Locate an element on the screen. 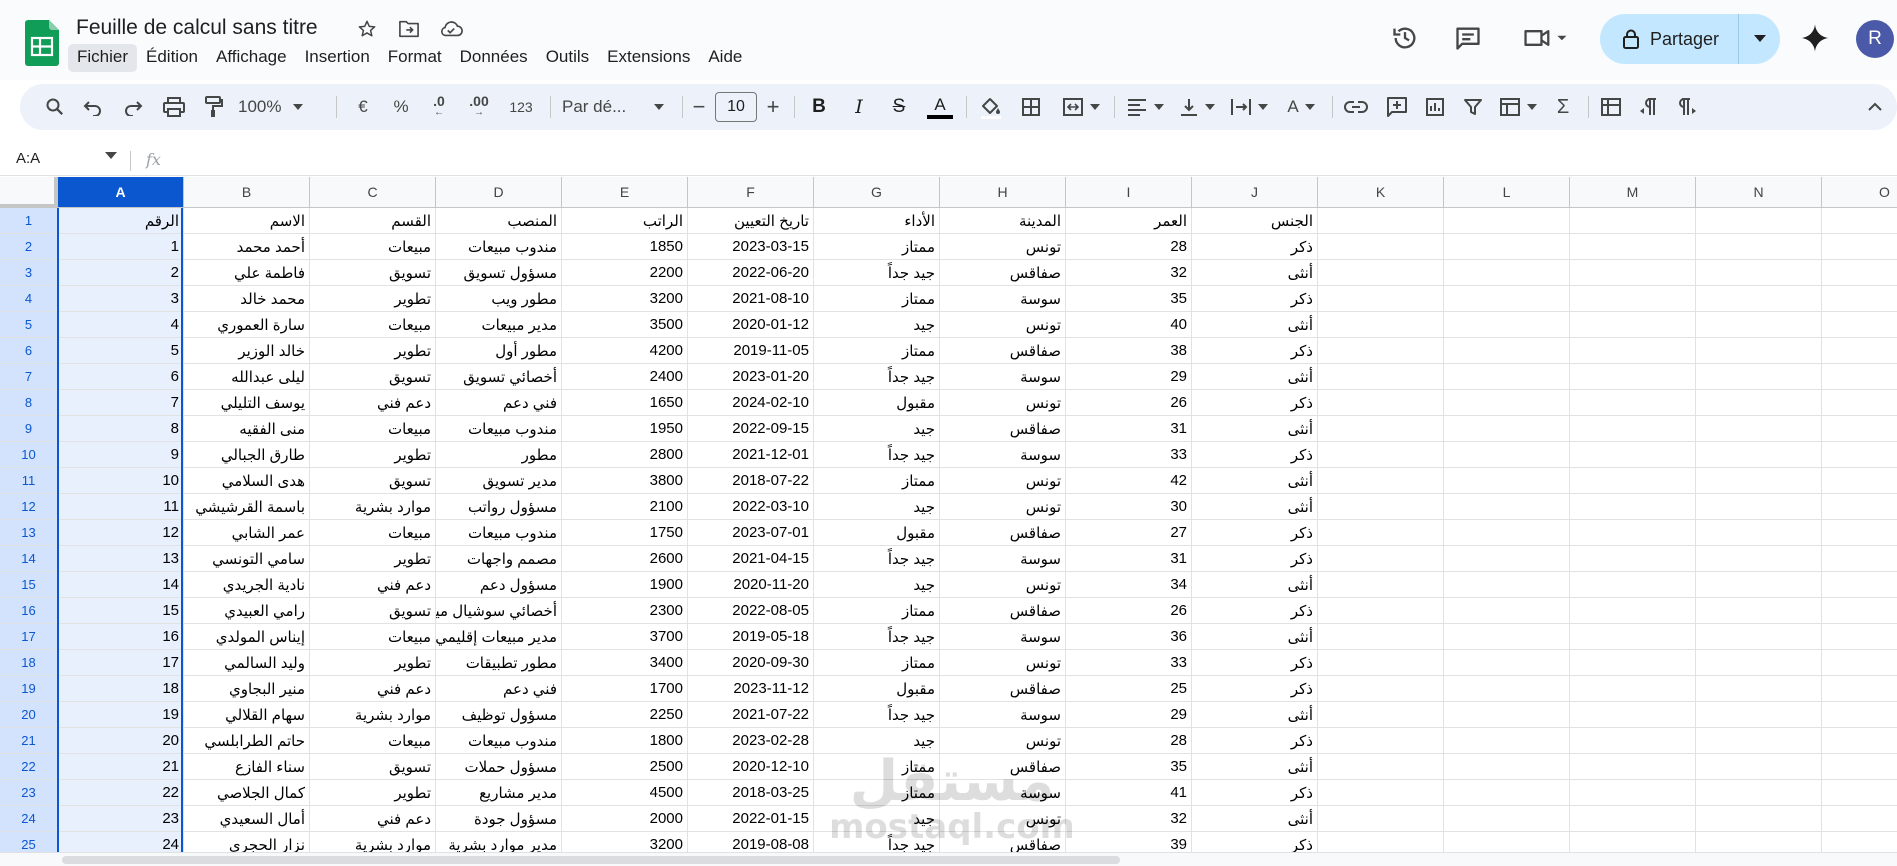 The height and width of the screenshot is (866, 1897). cell-G16: ممتاز is located at coordinates (877, 611).